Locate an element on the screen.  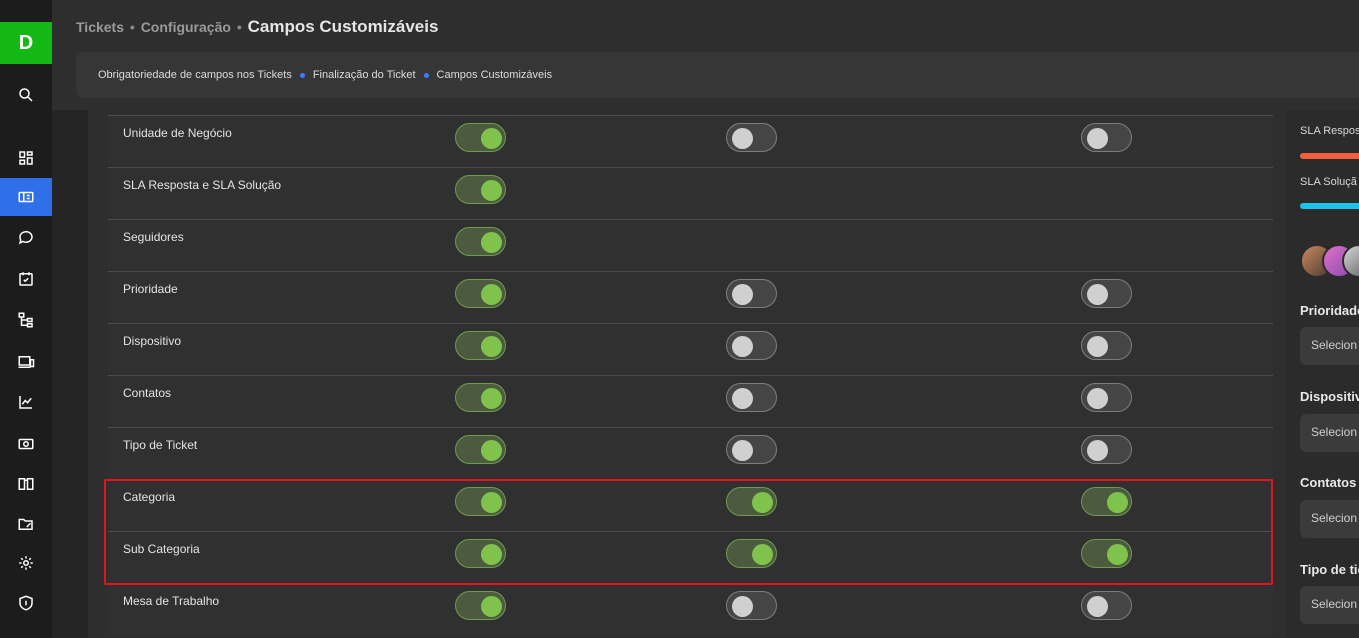
field-label: Prioridade is located at coordinates (150, 289).